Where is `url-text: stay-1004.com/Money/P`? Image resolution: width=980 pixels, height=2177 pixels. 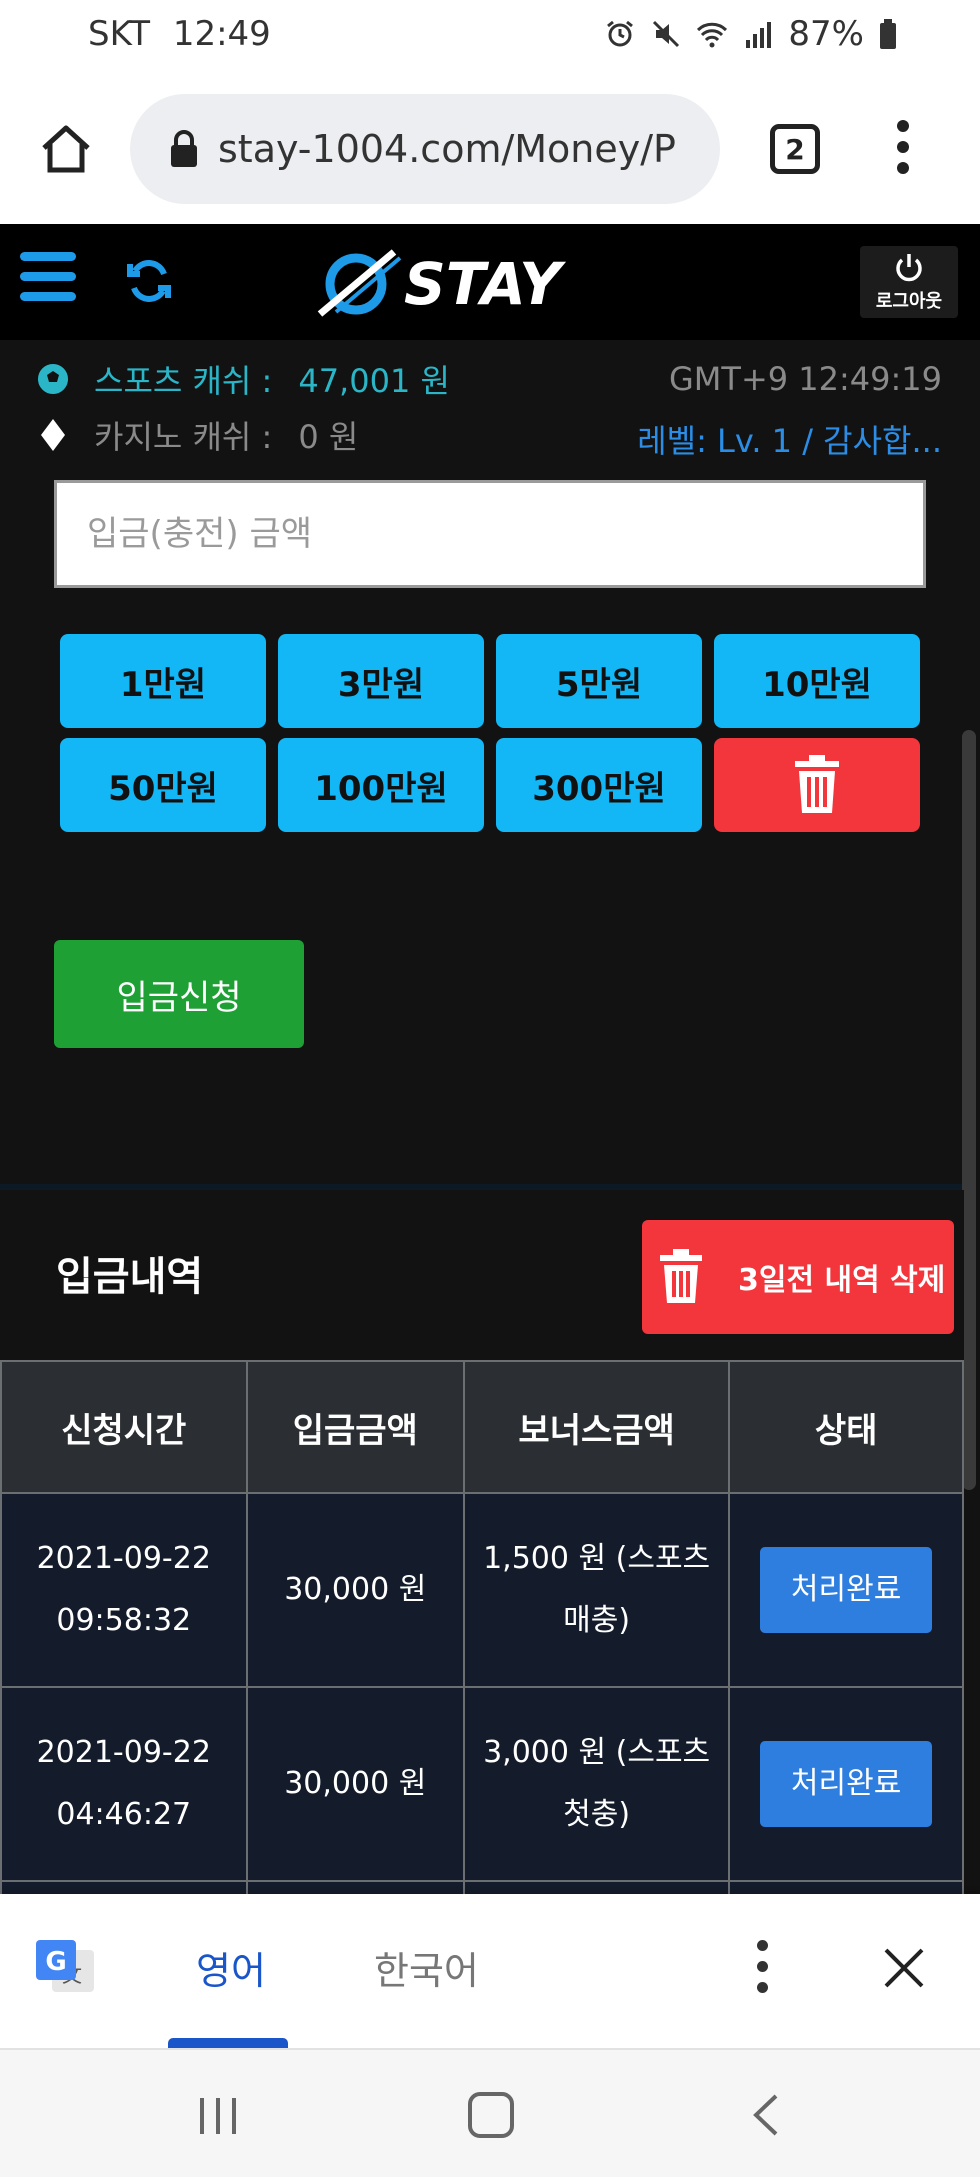 url-text: stay-1004.com/Money/P is located at coordinates (447, 149).